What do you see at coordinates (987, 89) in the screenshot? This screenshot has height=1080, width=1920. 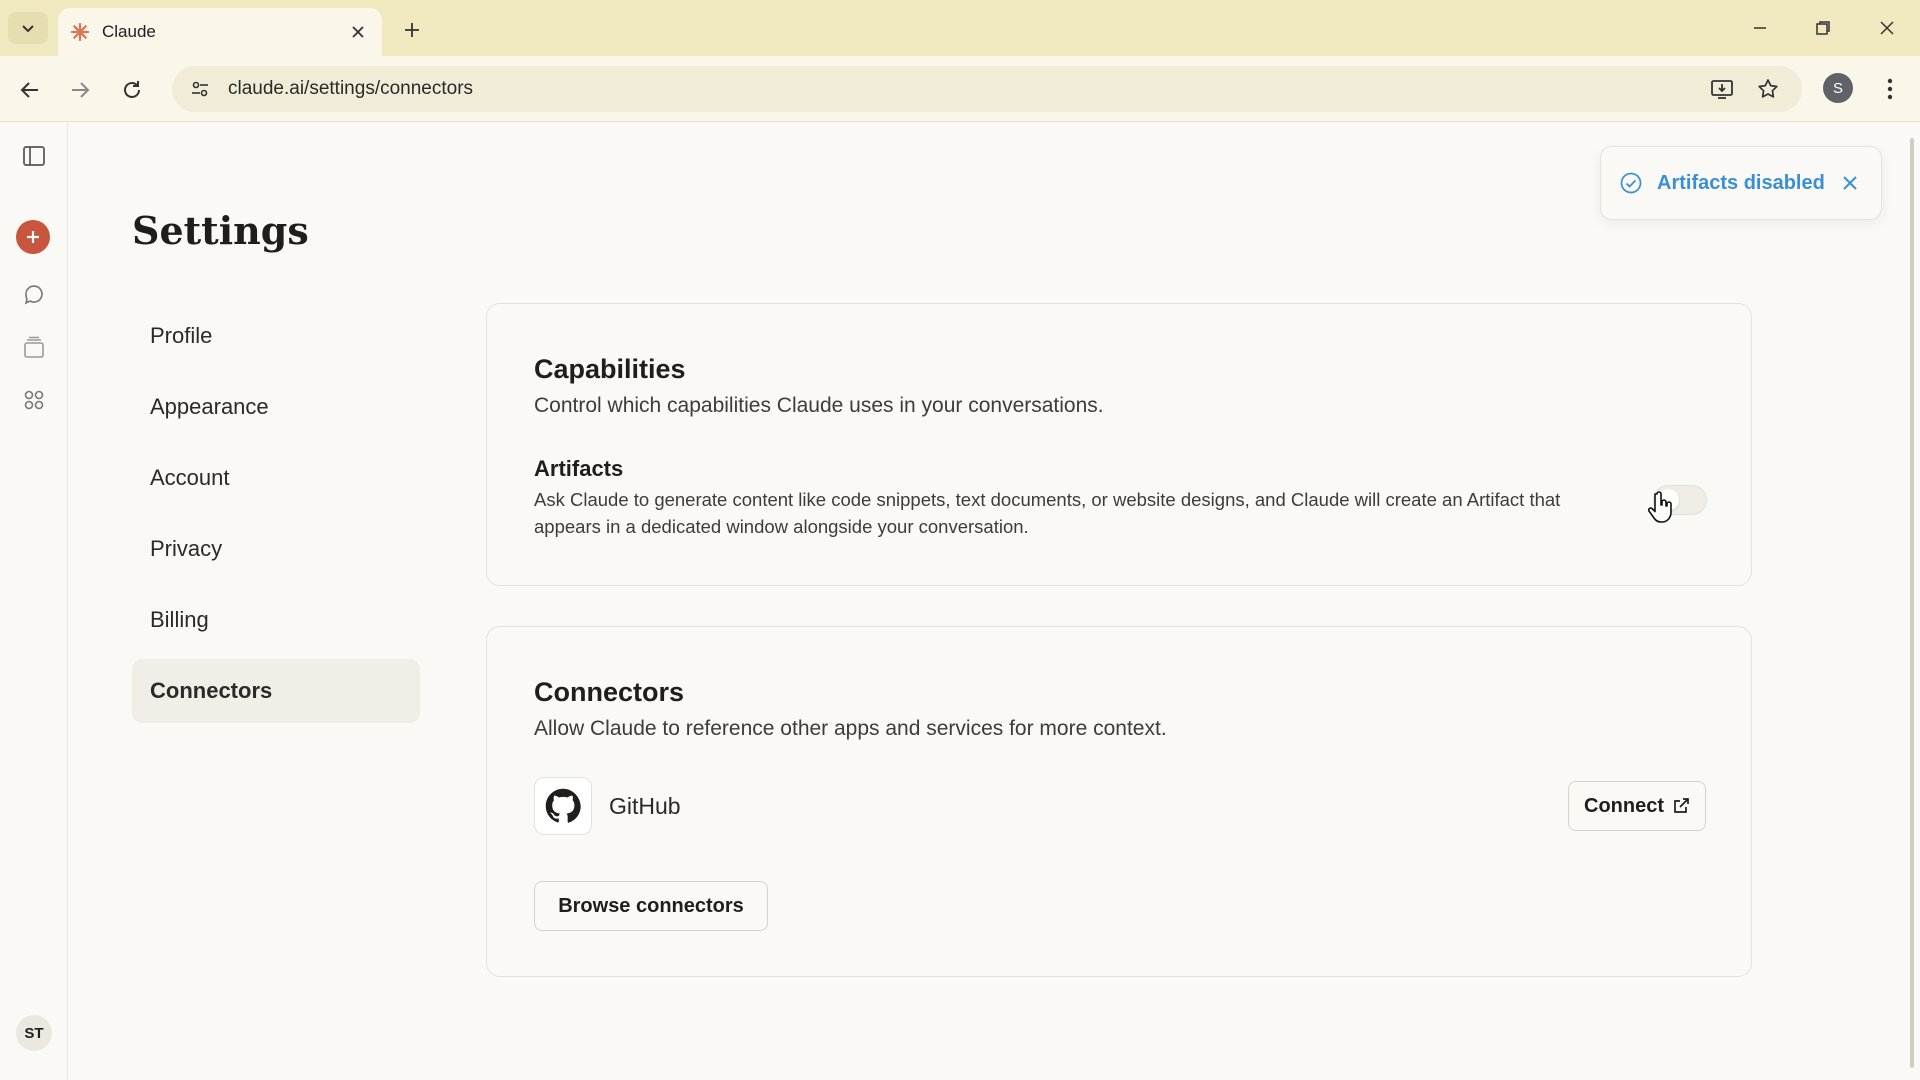 I see `address-bar: claude.ai/settings/connectors` at bounding box center [987, 89].